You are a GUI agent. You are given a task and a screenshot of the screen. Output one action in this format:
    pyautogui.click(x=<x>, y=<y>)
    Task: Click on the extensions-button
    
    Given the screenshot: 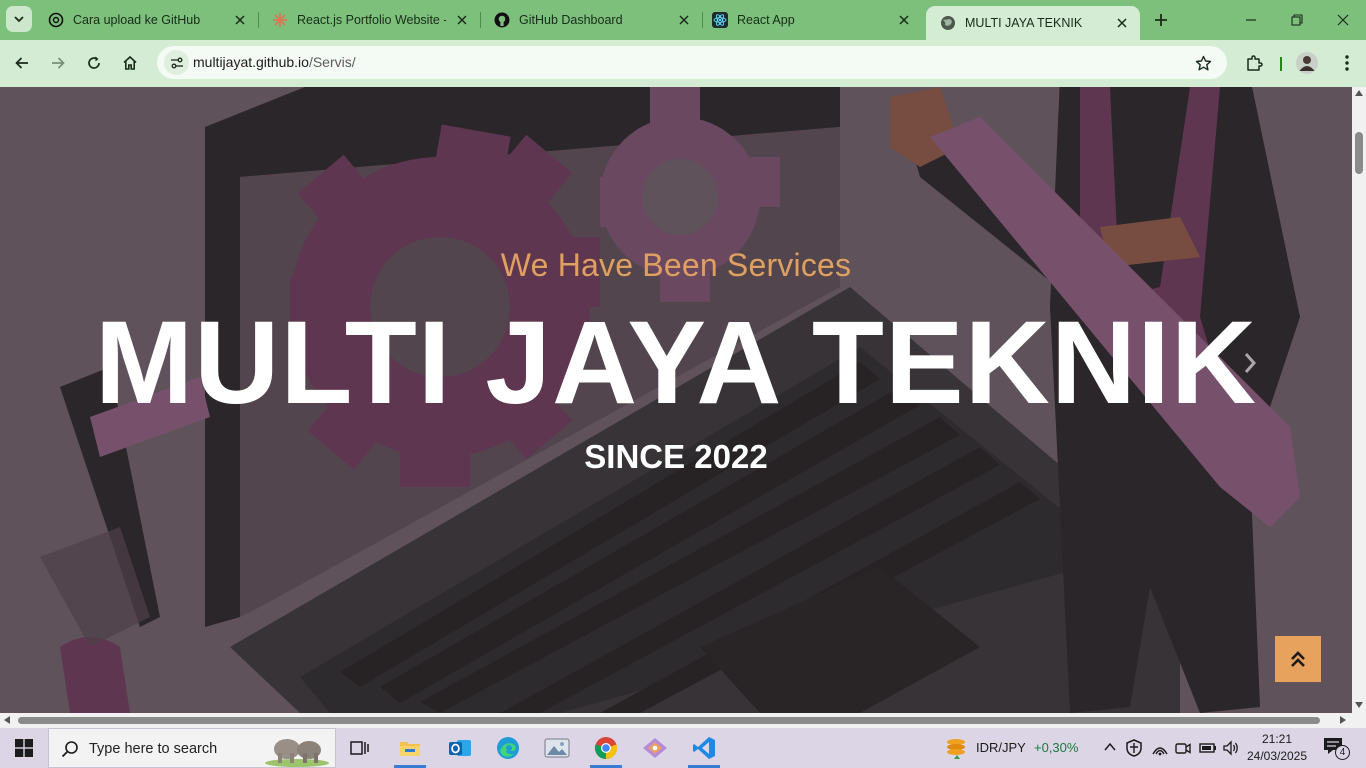 What is the action you would take?
    pyautogui.click(x=1254, y=63)
    